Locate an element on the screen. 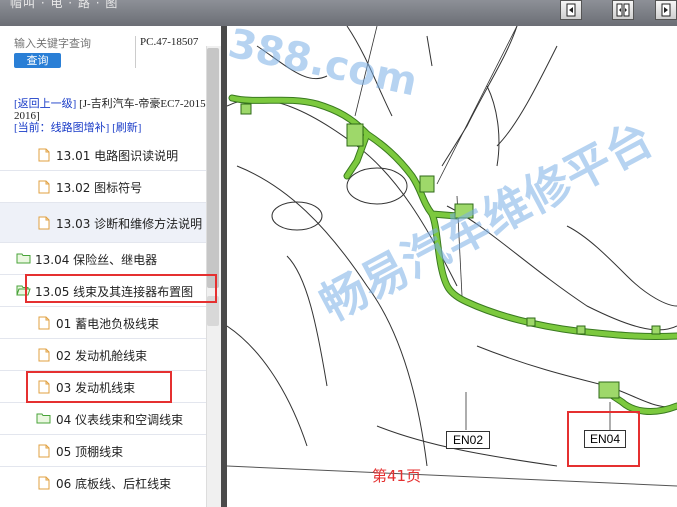  search-input is located at coordinates (73, 44).